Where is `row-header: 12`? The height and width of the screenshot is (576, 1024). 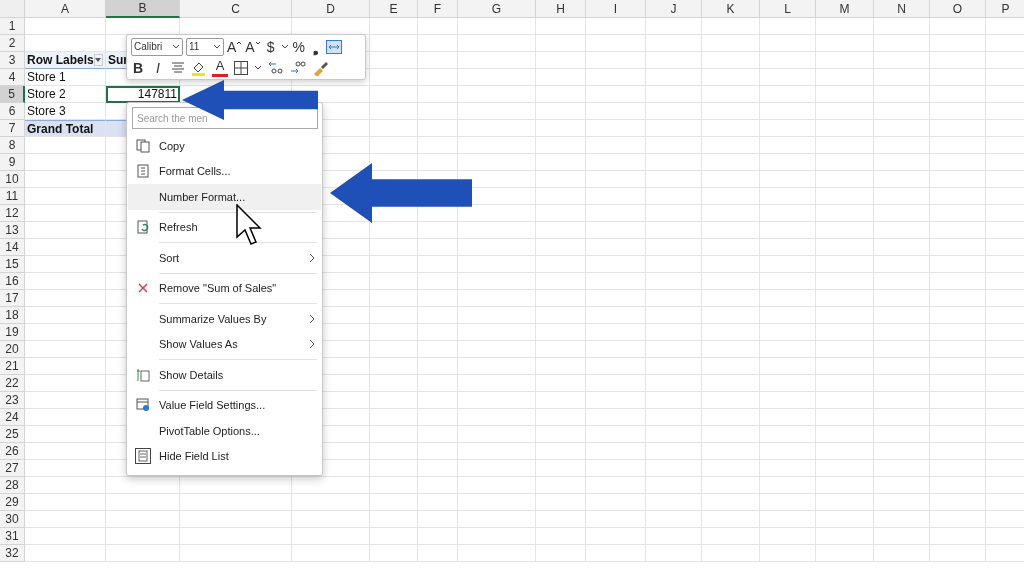
row-header: 12 is located at coordinates (12, 213).